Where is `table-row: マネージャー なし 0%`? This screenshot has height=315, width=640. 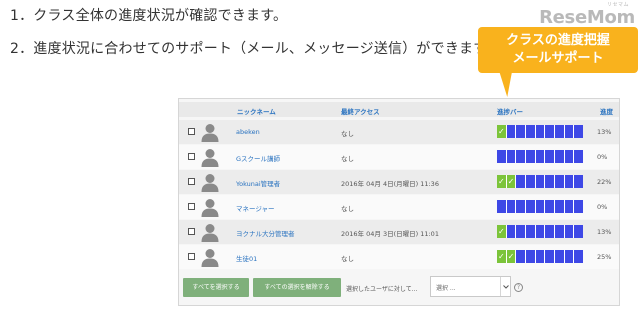
table-row: マネージャー なし 0% is located at coordinates (399, 207).